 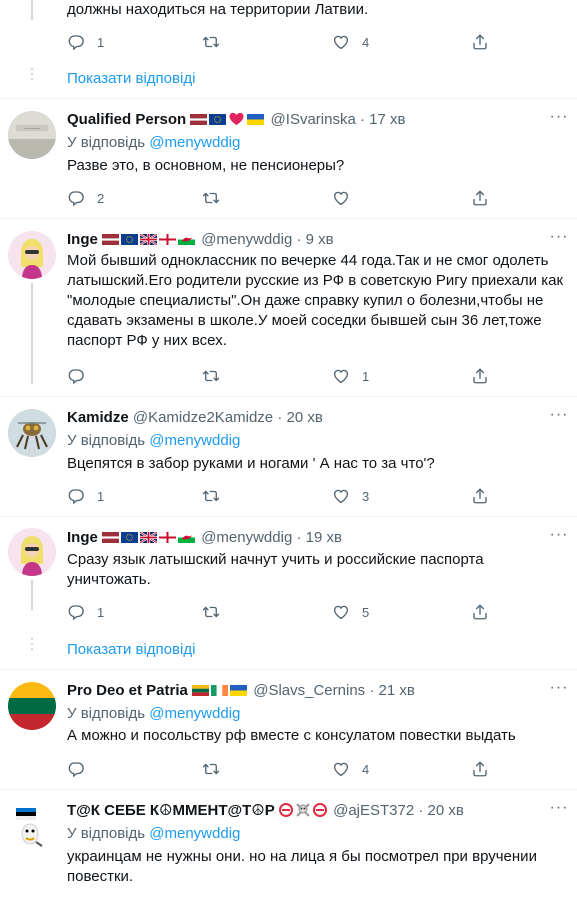 What do you see at coordinates (303, 810) in the screenshot?
I see `skull-crossbones-icon` at bounding box center [303, 810].